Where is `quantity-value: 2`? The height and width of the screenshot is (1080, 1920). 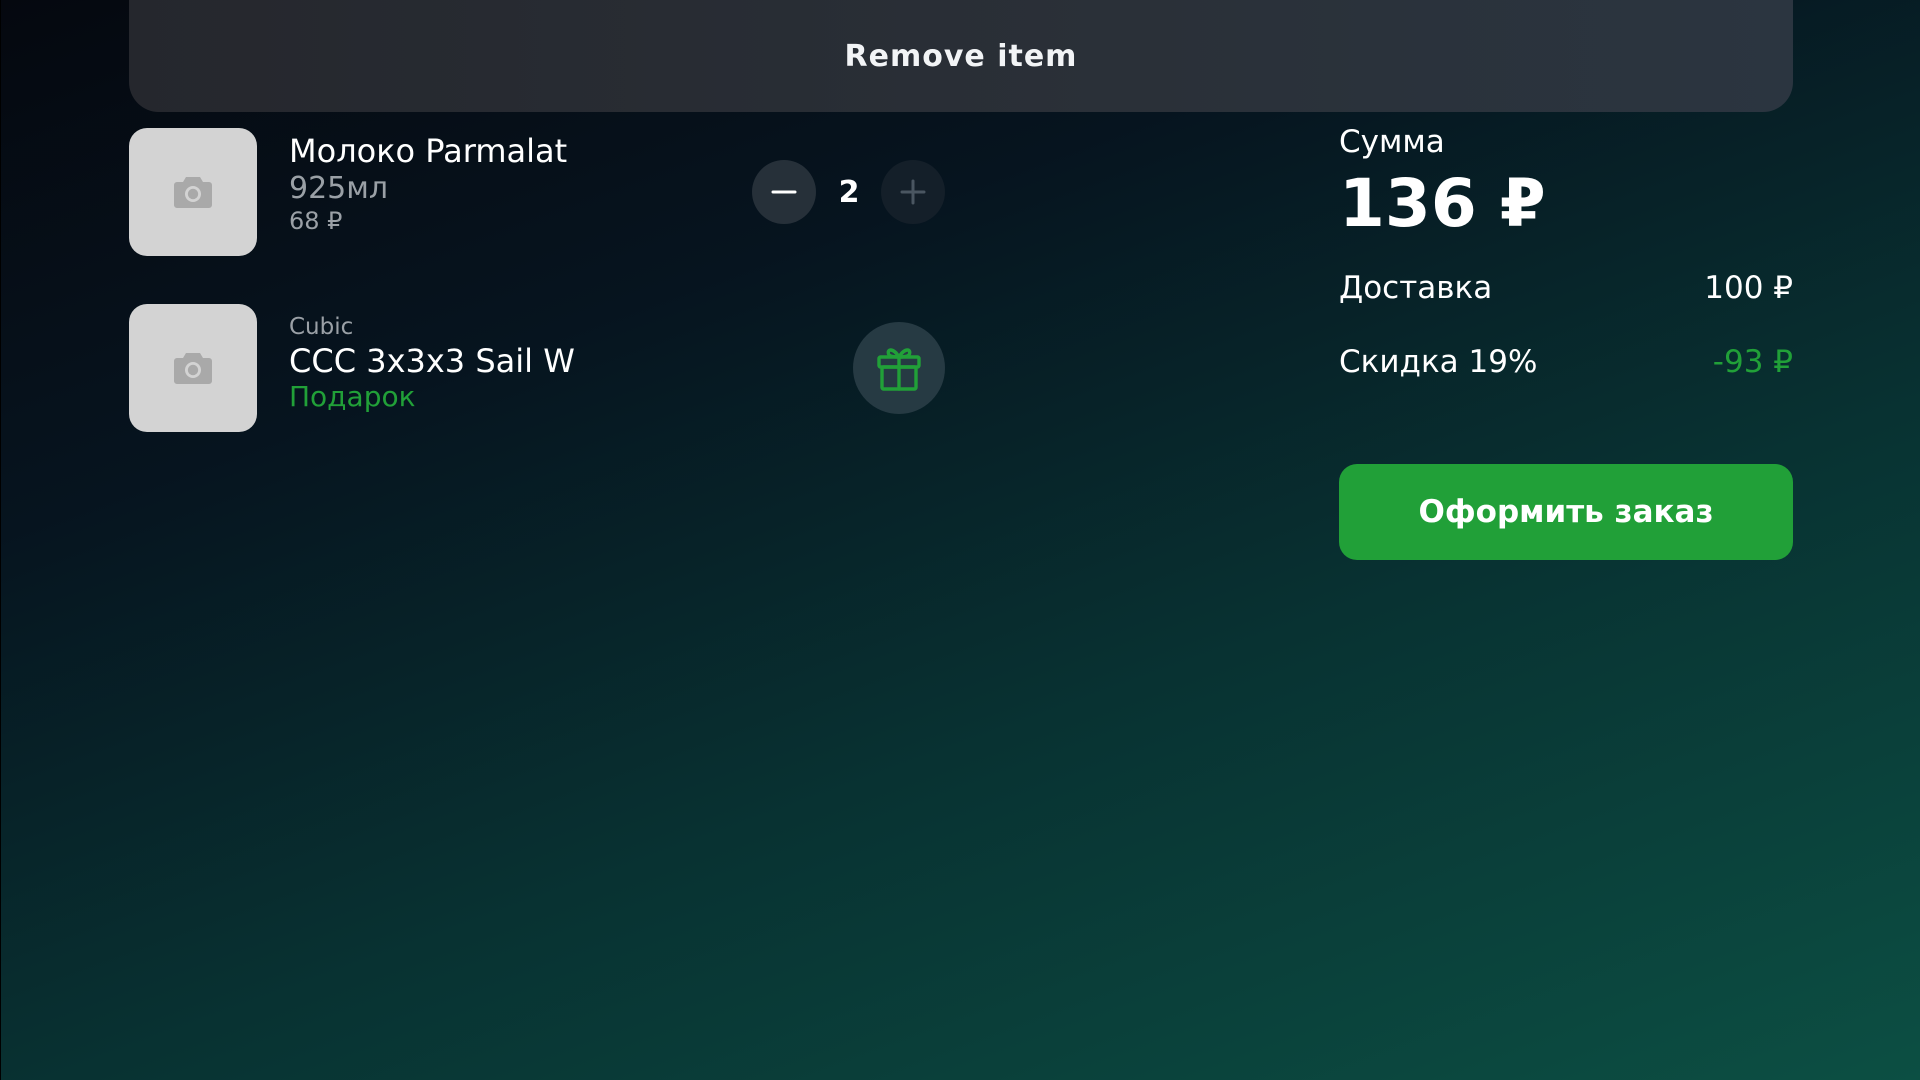
quantity-value: 2 is located at coordinates (849, 192).